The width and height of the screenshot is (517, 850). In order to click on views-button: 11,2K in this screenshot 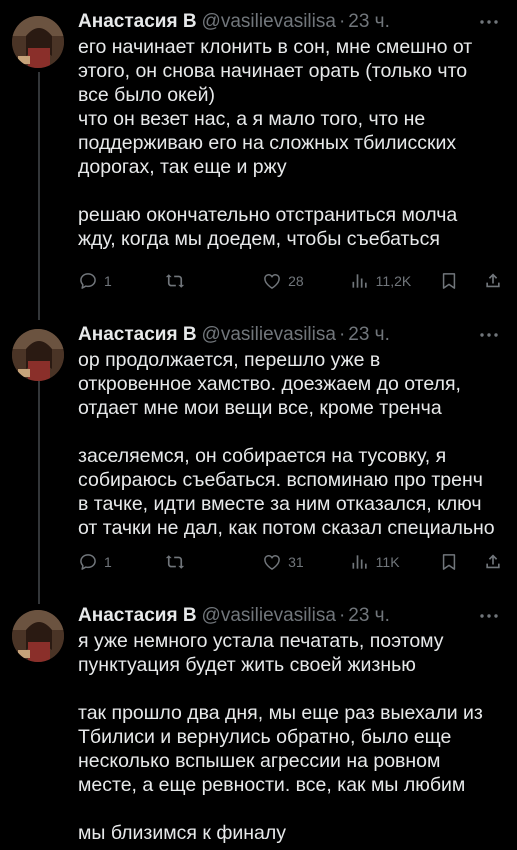, I will do `click(395, 281)`.